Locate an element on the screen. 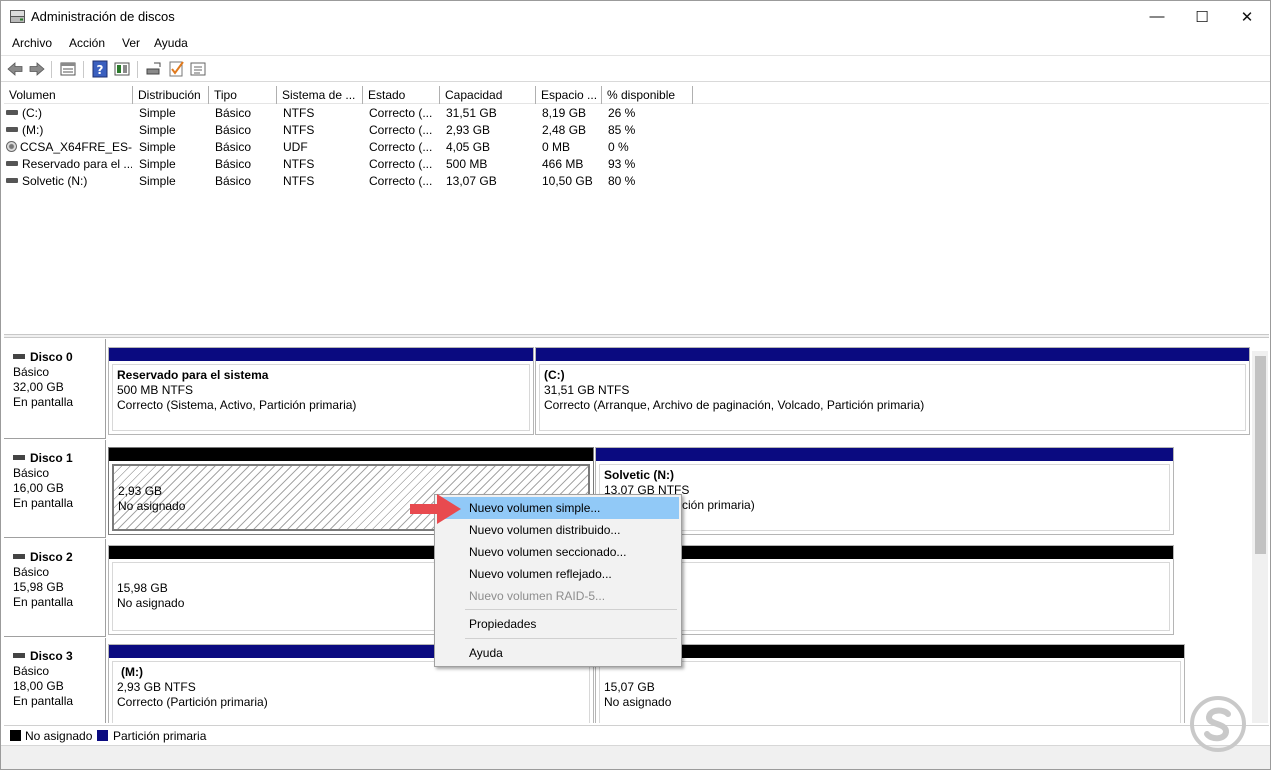 This screenshot has height=770, width=1271. disk-0-label: Disco 0 Básico 32,00 GB En pantalla is located at coordinates (55, 389).